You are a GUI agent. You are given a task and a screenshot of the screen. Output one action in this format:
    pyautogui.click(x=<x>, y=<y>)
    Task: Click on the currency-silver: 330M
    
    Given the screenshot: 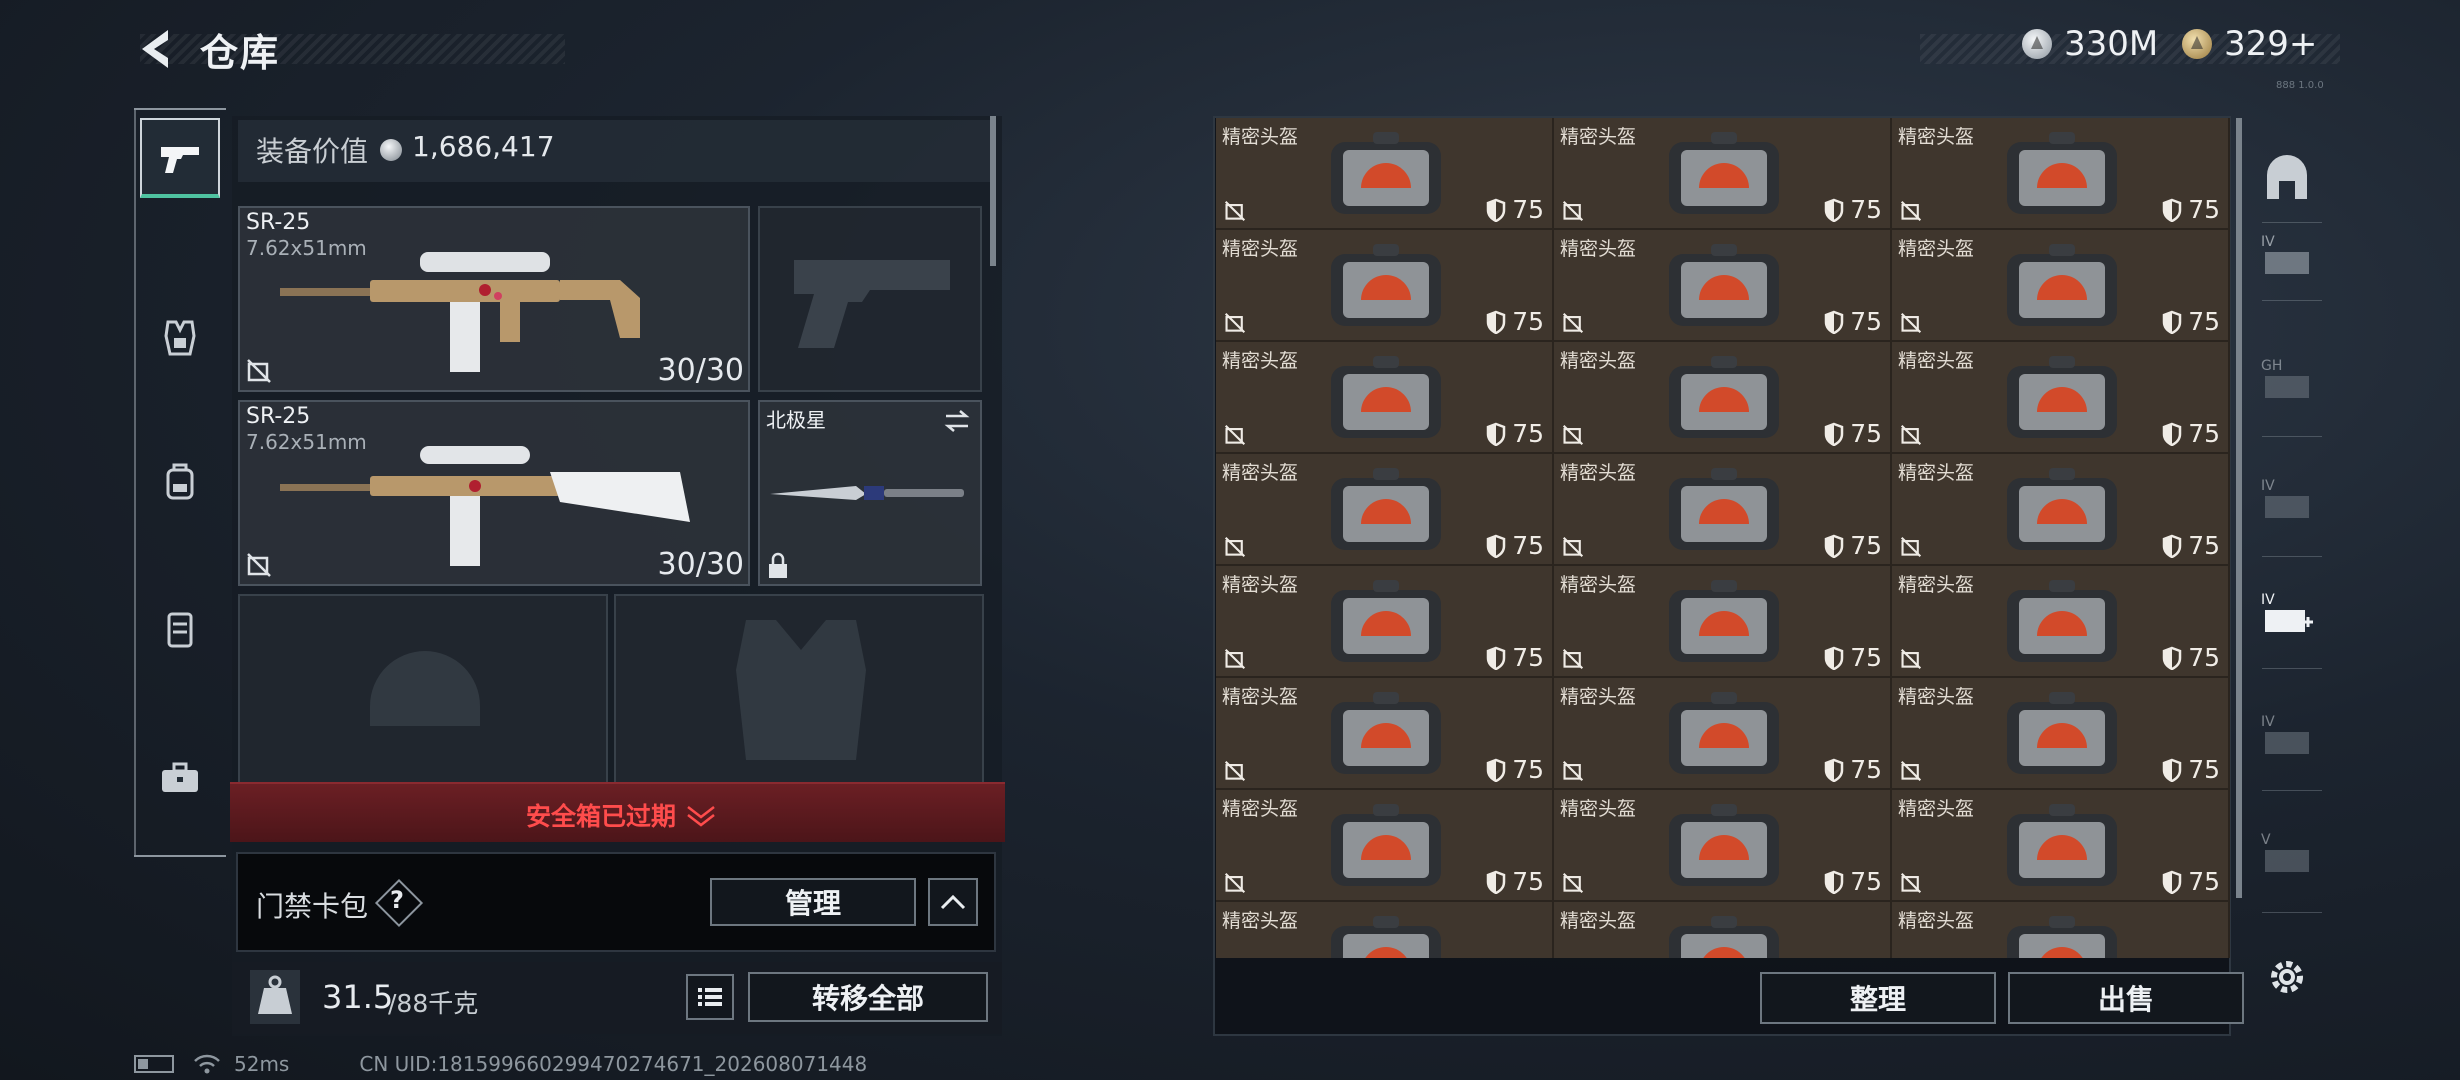 What is the action you would take?
    pyautogui.click(x=2090, y=44)
    